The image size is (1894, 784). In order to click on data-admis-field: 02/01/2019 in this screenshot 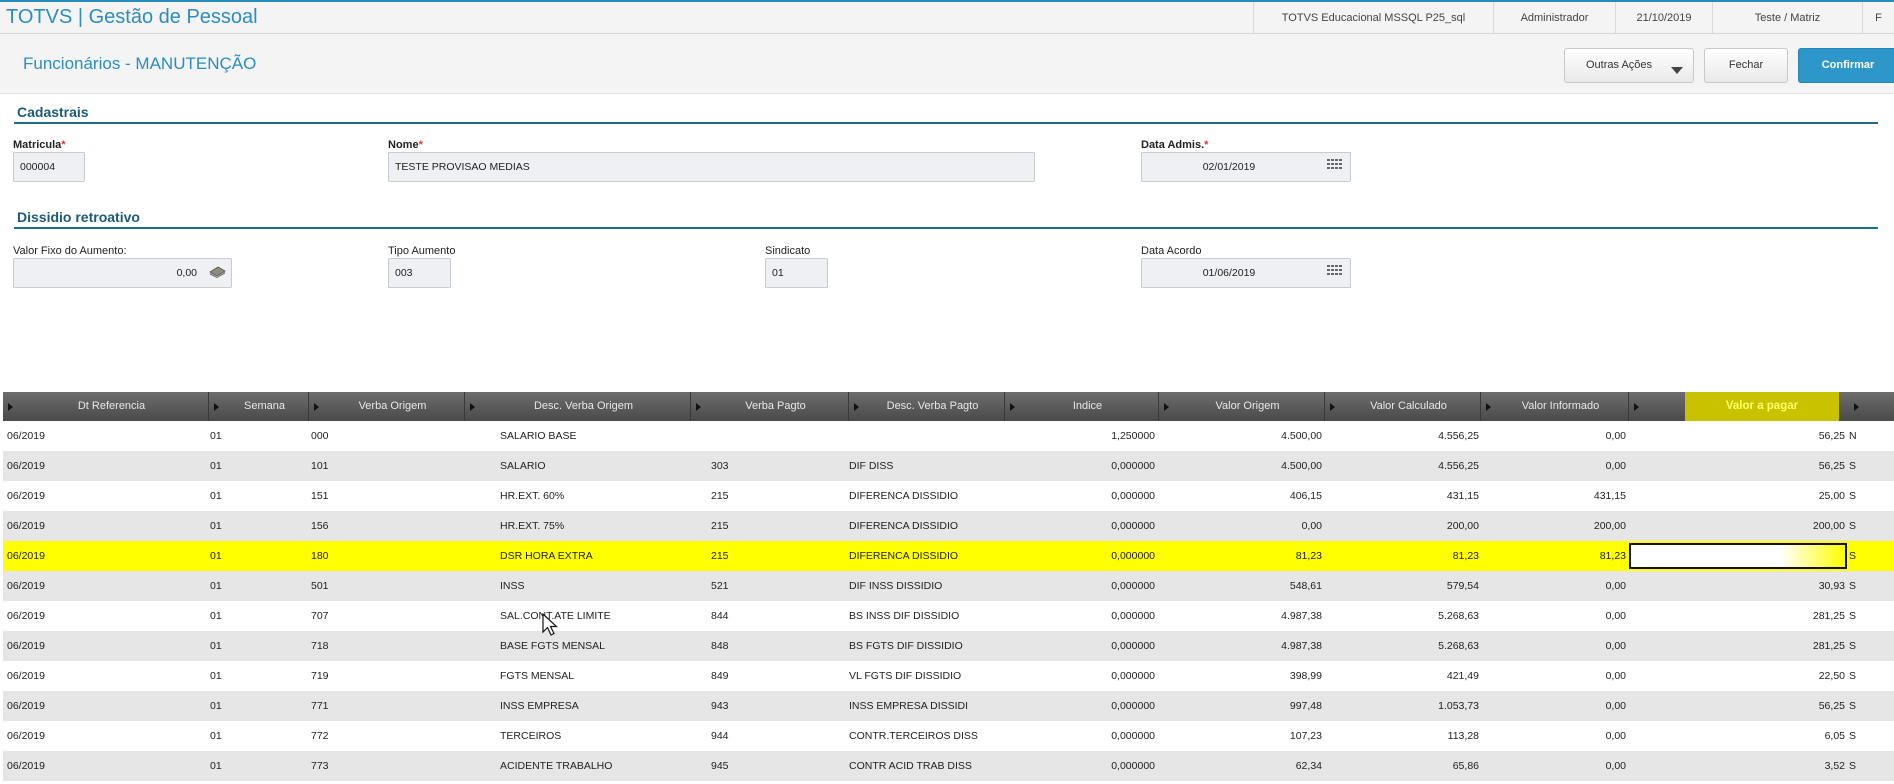, I will do `click(1246, 167)`.